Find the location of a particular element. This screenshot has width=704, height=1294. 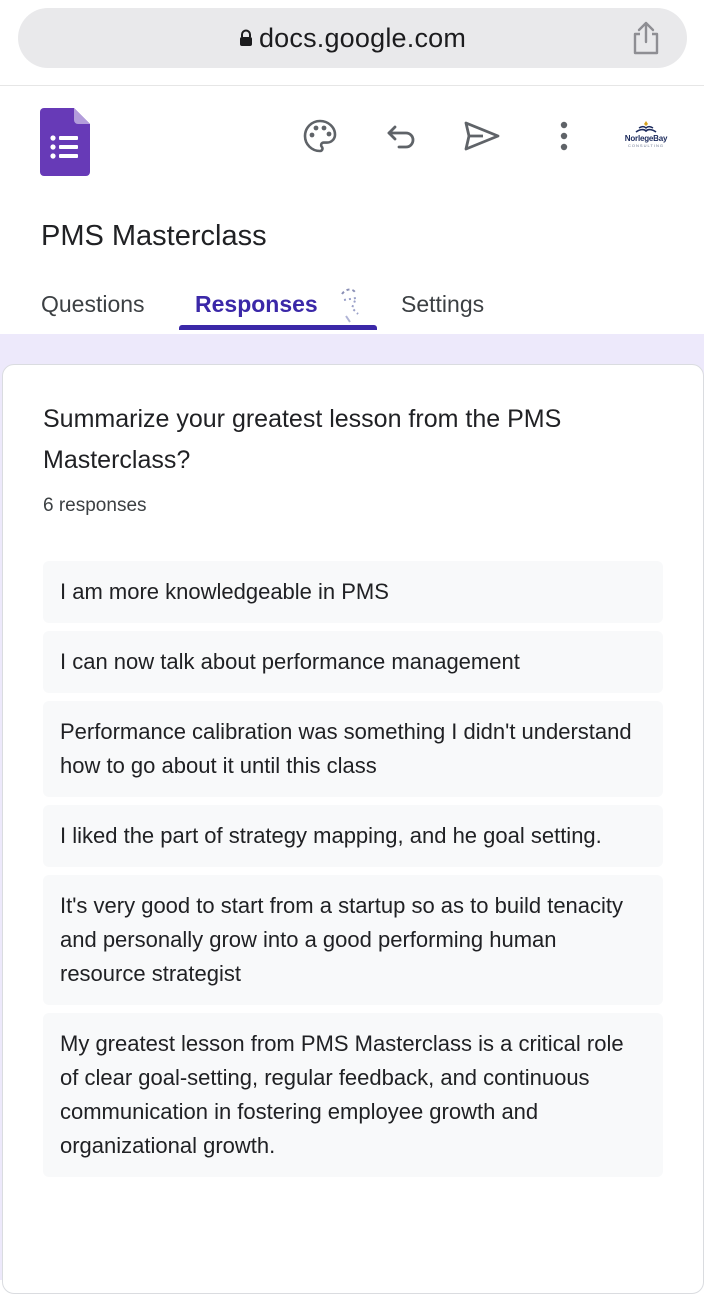

tab-bar: Questions Responses Settings is located at coordinates (352, 308).